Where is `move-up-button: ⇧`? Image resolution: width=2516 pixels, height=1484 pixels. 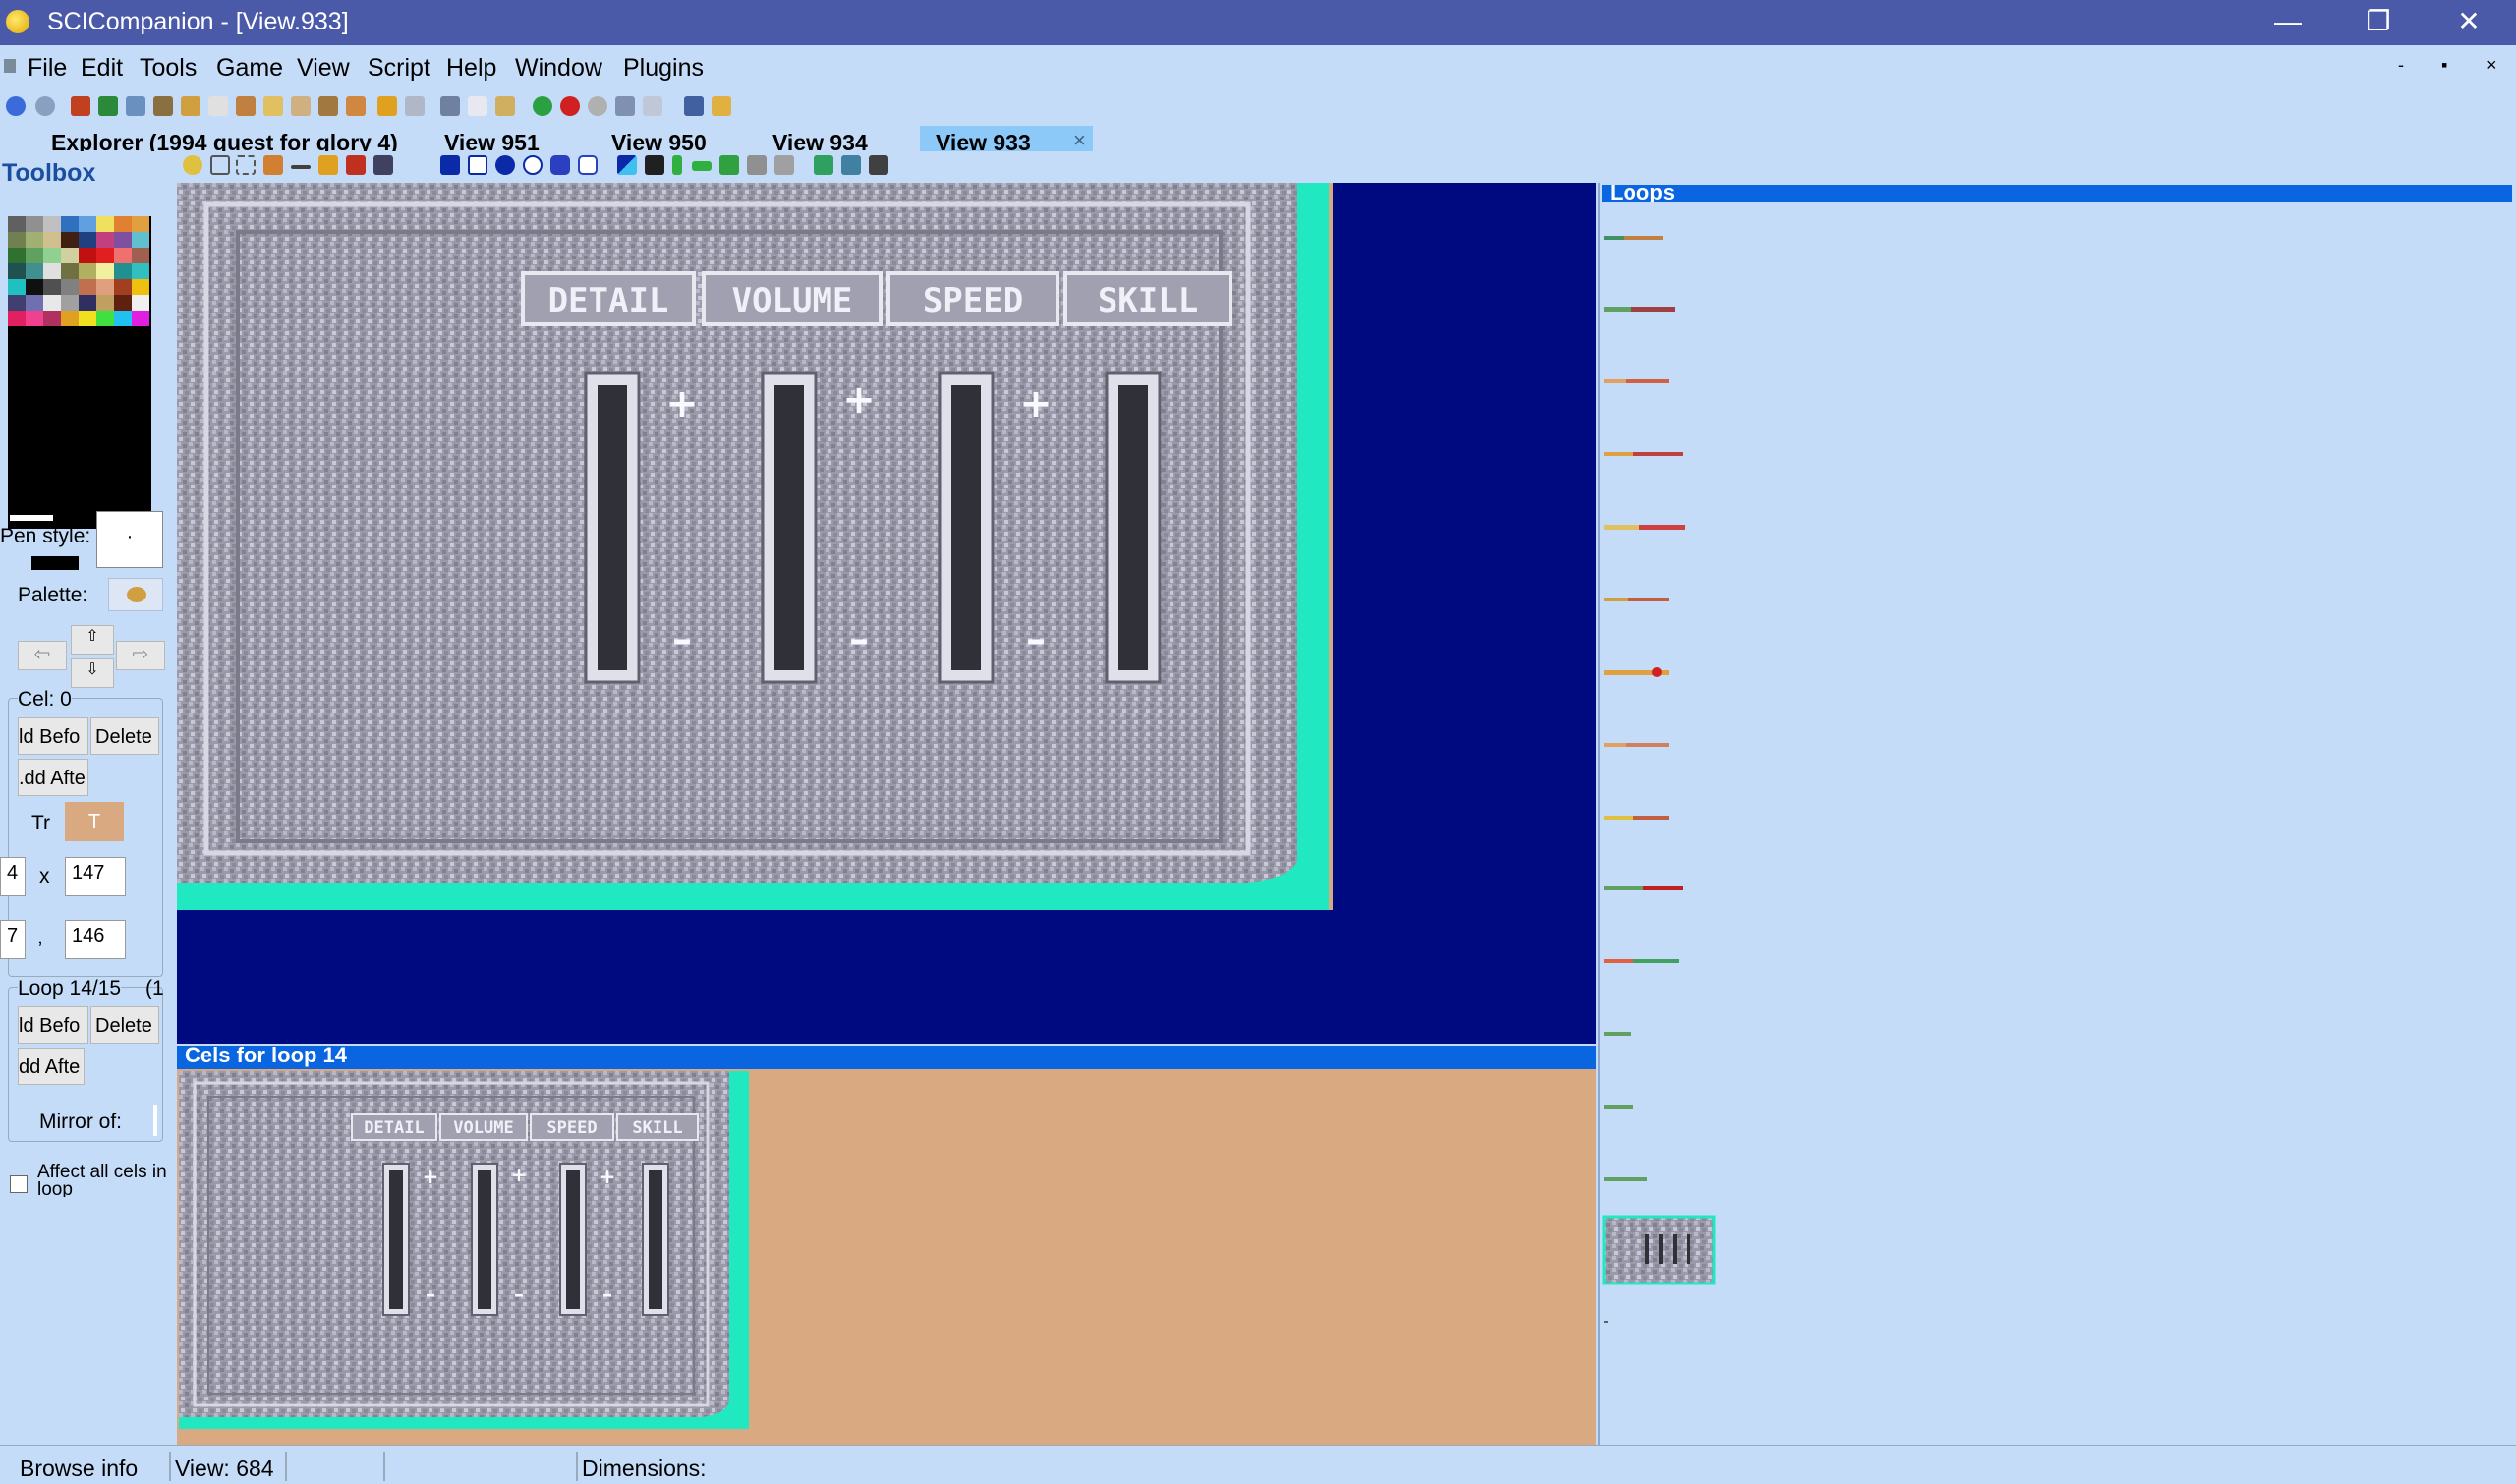
move-up-button: ⇧ is located at coordinates (92, 640).